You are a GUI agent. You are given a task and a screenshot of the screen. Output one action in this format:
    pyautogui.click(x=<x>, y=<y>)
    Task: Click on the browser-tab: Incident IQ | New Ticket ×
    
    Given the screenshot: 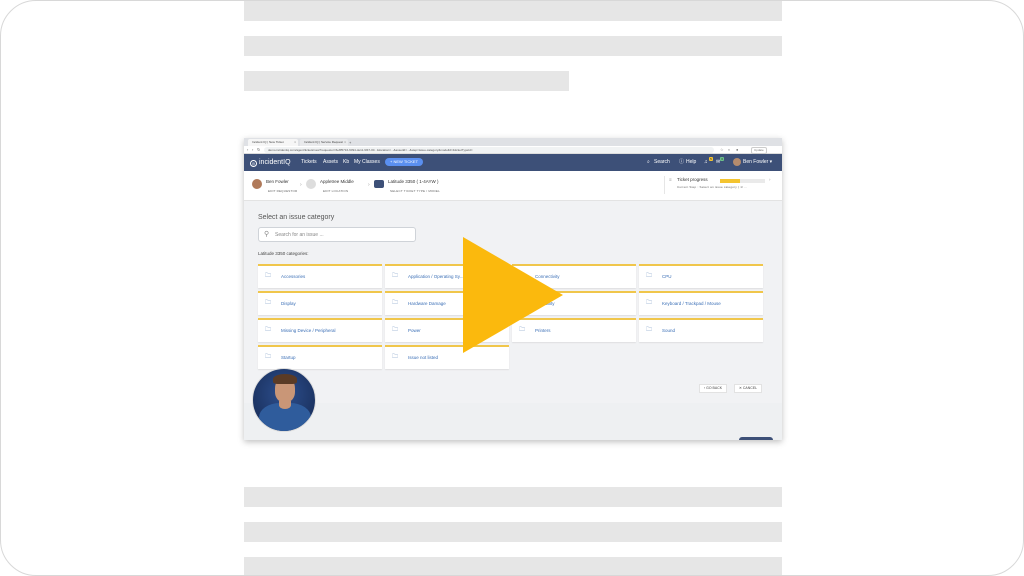 What is the action you would take?
    pyautogui.click(x=273, y=142)
    